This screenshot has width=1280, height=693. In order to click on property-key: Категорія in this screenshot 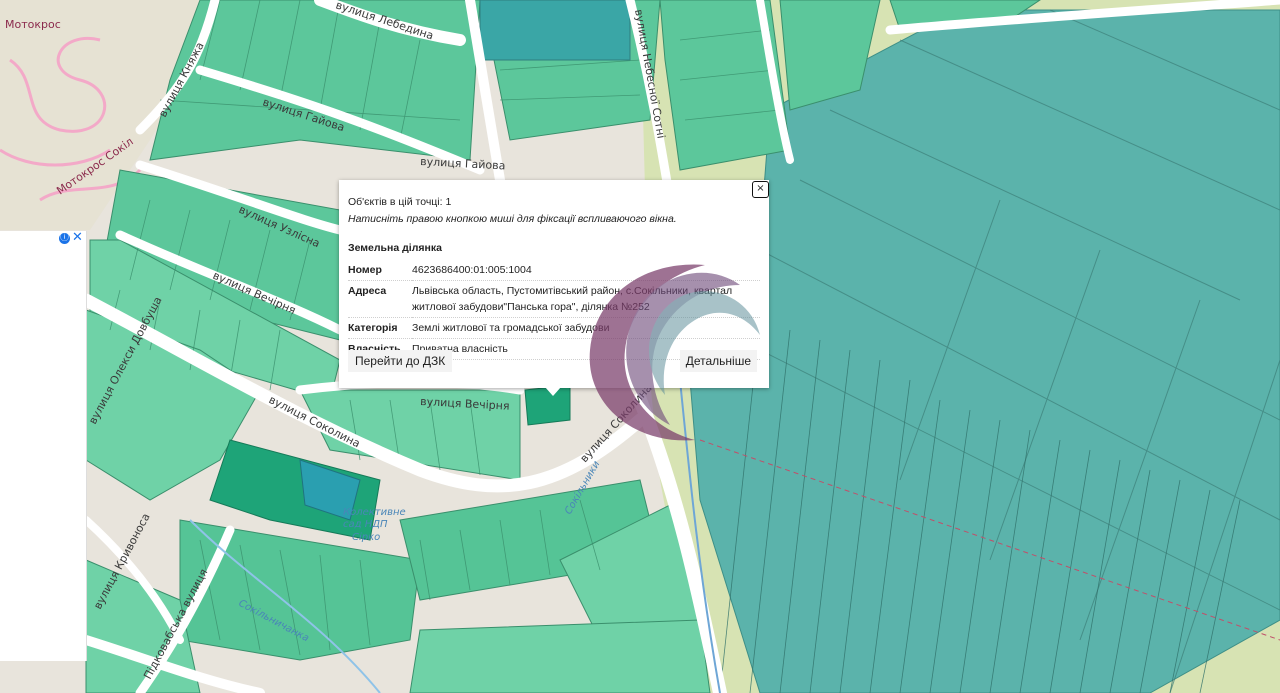, I will do `click(380, 328)`.